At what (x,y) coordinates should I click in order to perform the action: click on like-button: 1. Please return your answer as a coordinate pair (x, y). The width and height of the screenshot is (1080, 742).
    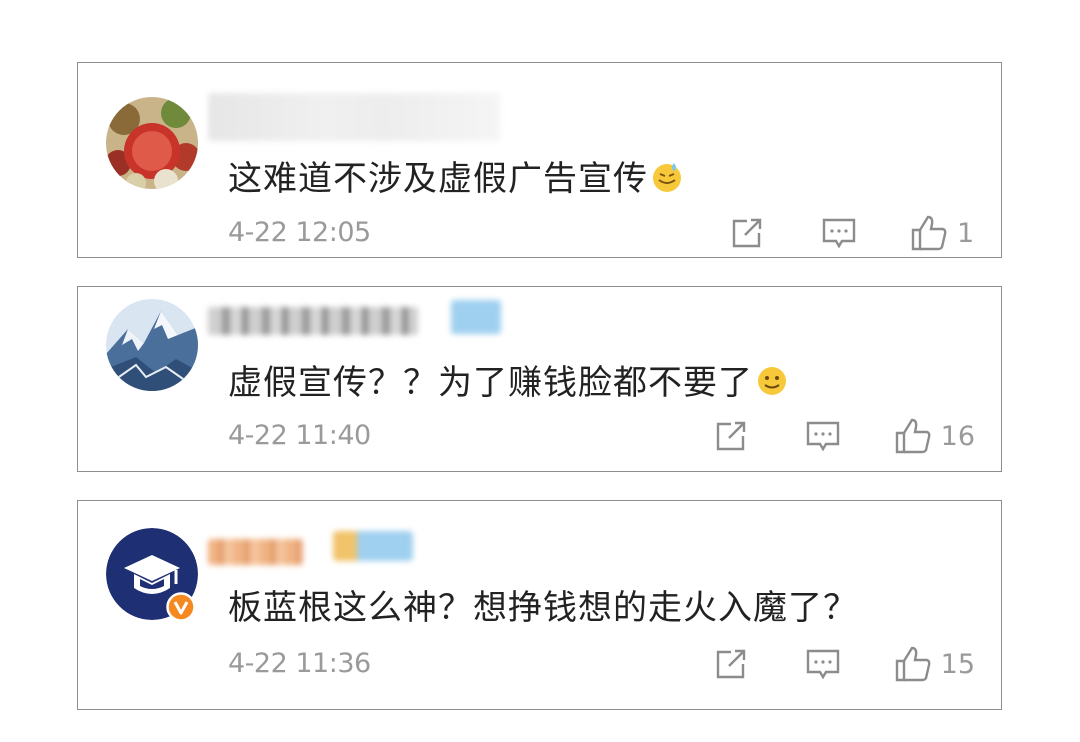
    Looking at the image, I should click on (942, 233).